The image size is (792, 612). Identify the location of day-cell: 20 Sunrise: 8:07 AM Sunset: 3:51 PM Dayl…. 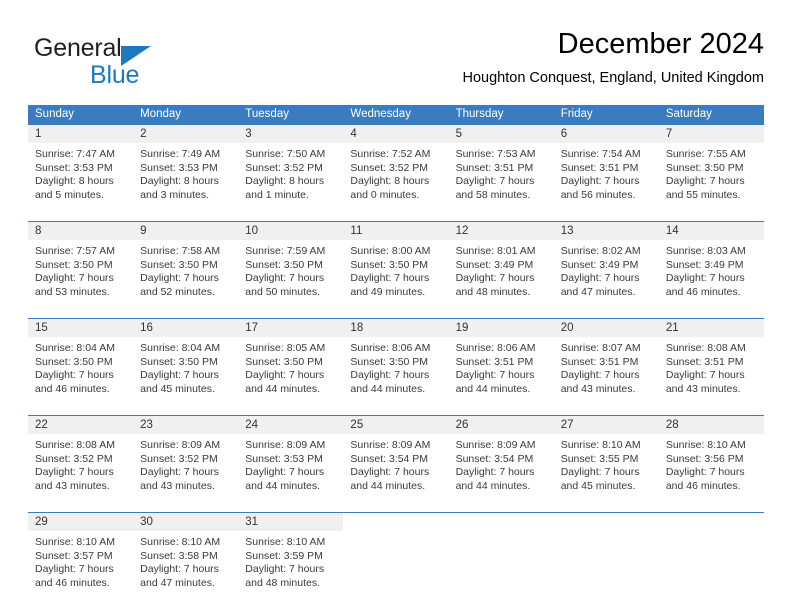
(606, 363).